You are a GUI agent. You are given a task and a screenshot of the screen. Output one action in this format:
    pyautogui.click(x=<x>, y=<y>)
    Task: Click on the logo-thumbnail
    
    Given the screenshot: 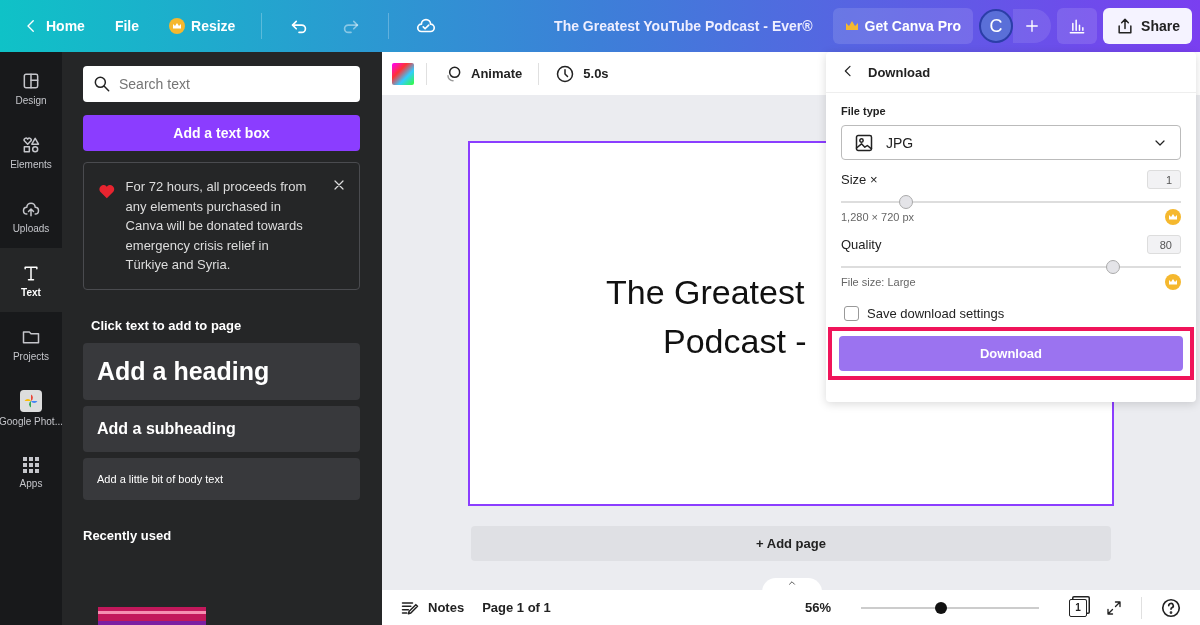 What is the action you would take?
    pyautogui.click(x=152, y=615)
    